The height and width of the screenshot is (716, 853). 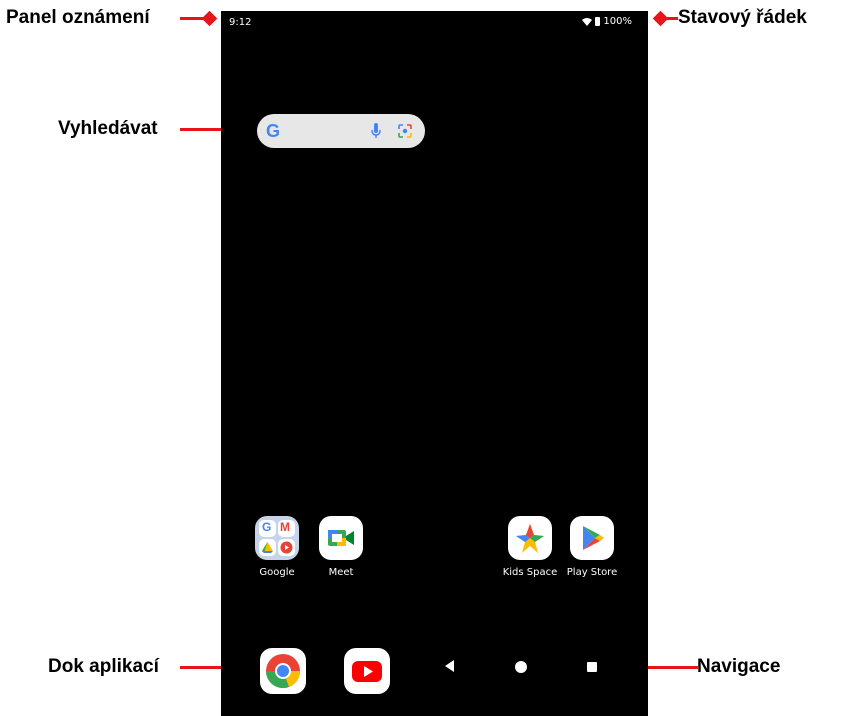 What do you see at coordinates (742, 17) in the screenshot?
I see `callout-status-bar: Stavový řádek` at bounding box center [742, 17].